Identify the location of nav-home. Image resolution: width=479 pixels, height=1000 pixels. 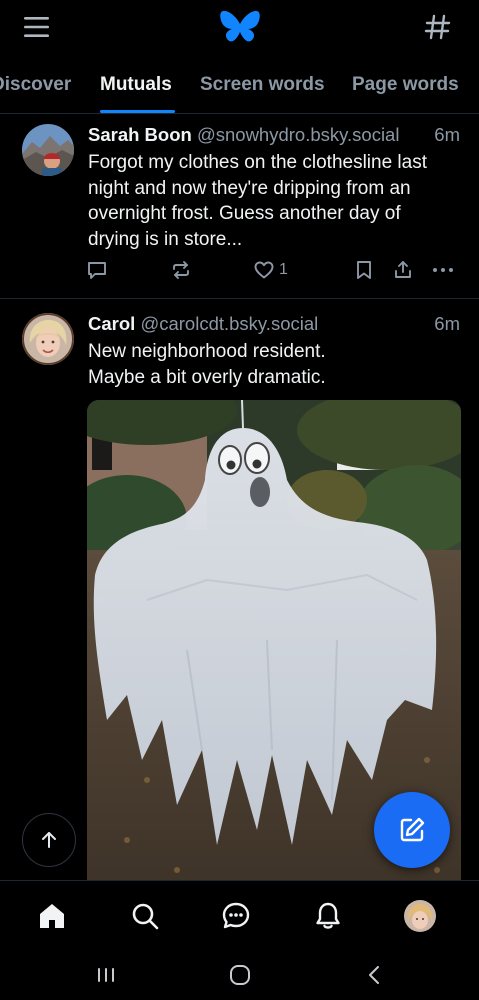
(52, 916).